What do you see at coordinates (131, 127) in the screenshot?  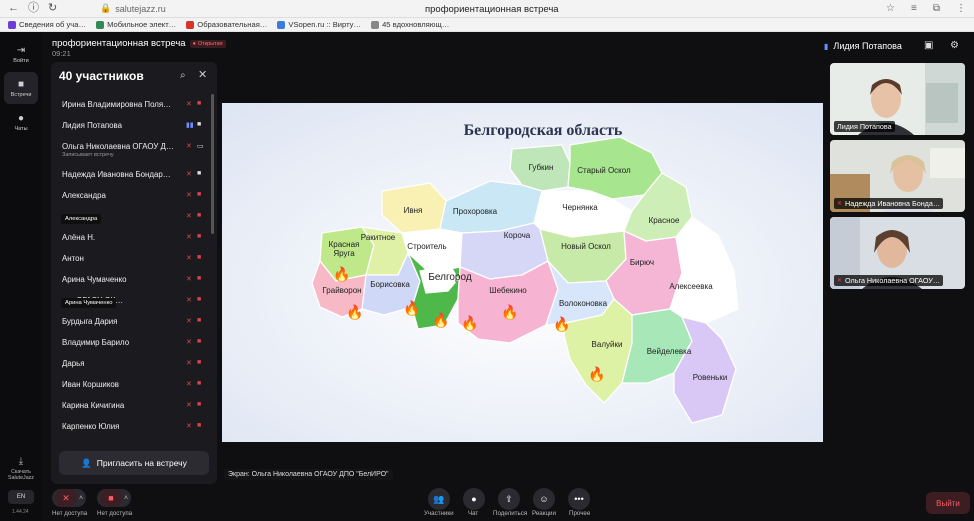 I see `participant-row: Лидия Потапова ▮▮ ■` at bounding box center [131, 127].